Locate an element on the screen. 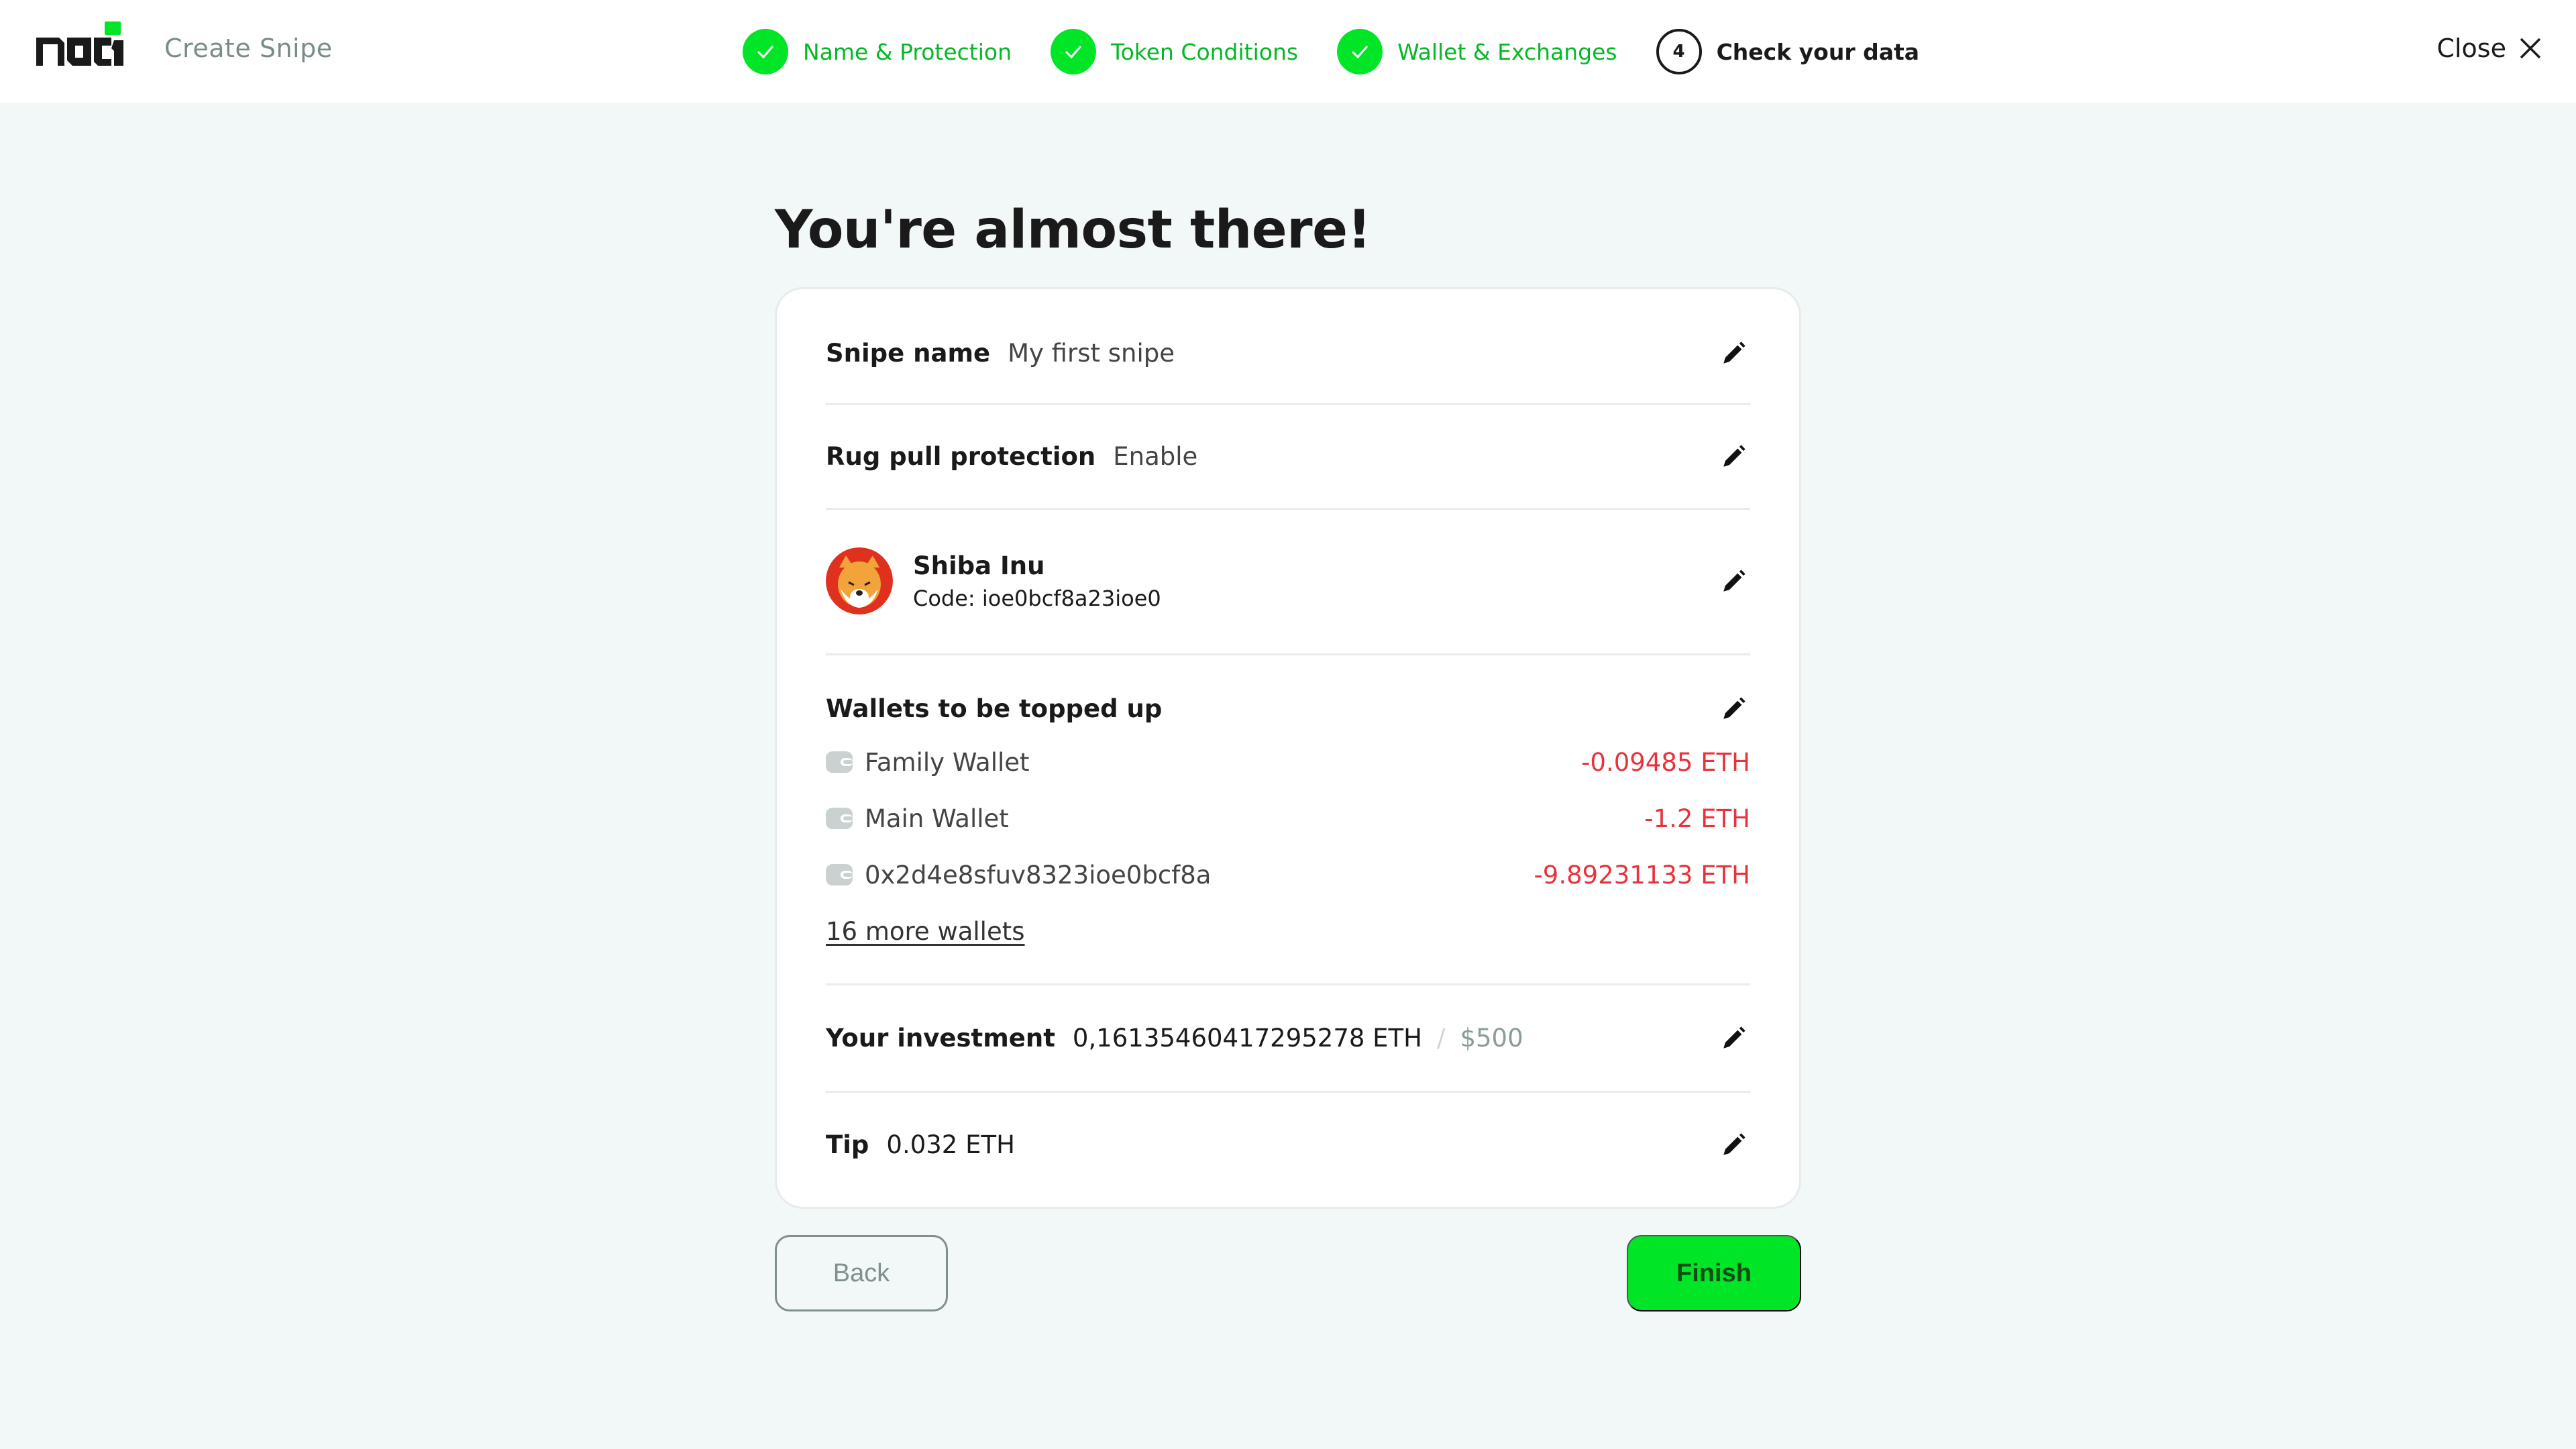 The height and width of the screenshot is (1449, 2576). close-button: Close is located at coordinates (2489, 48).